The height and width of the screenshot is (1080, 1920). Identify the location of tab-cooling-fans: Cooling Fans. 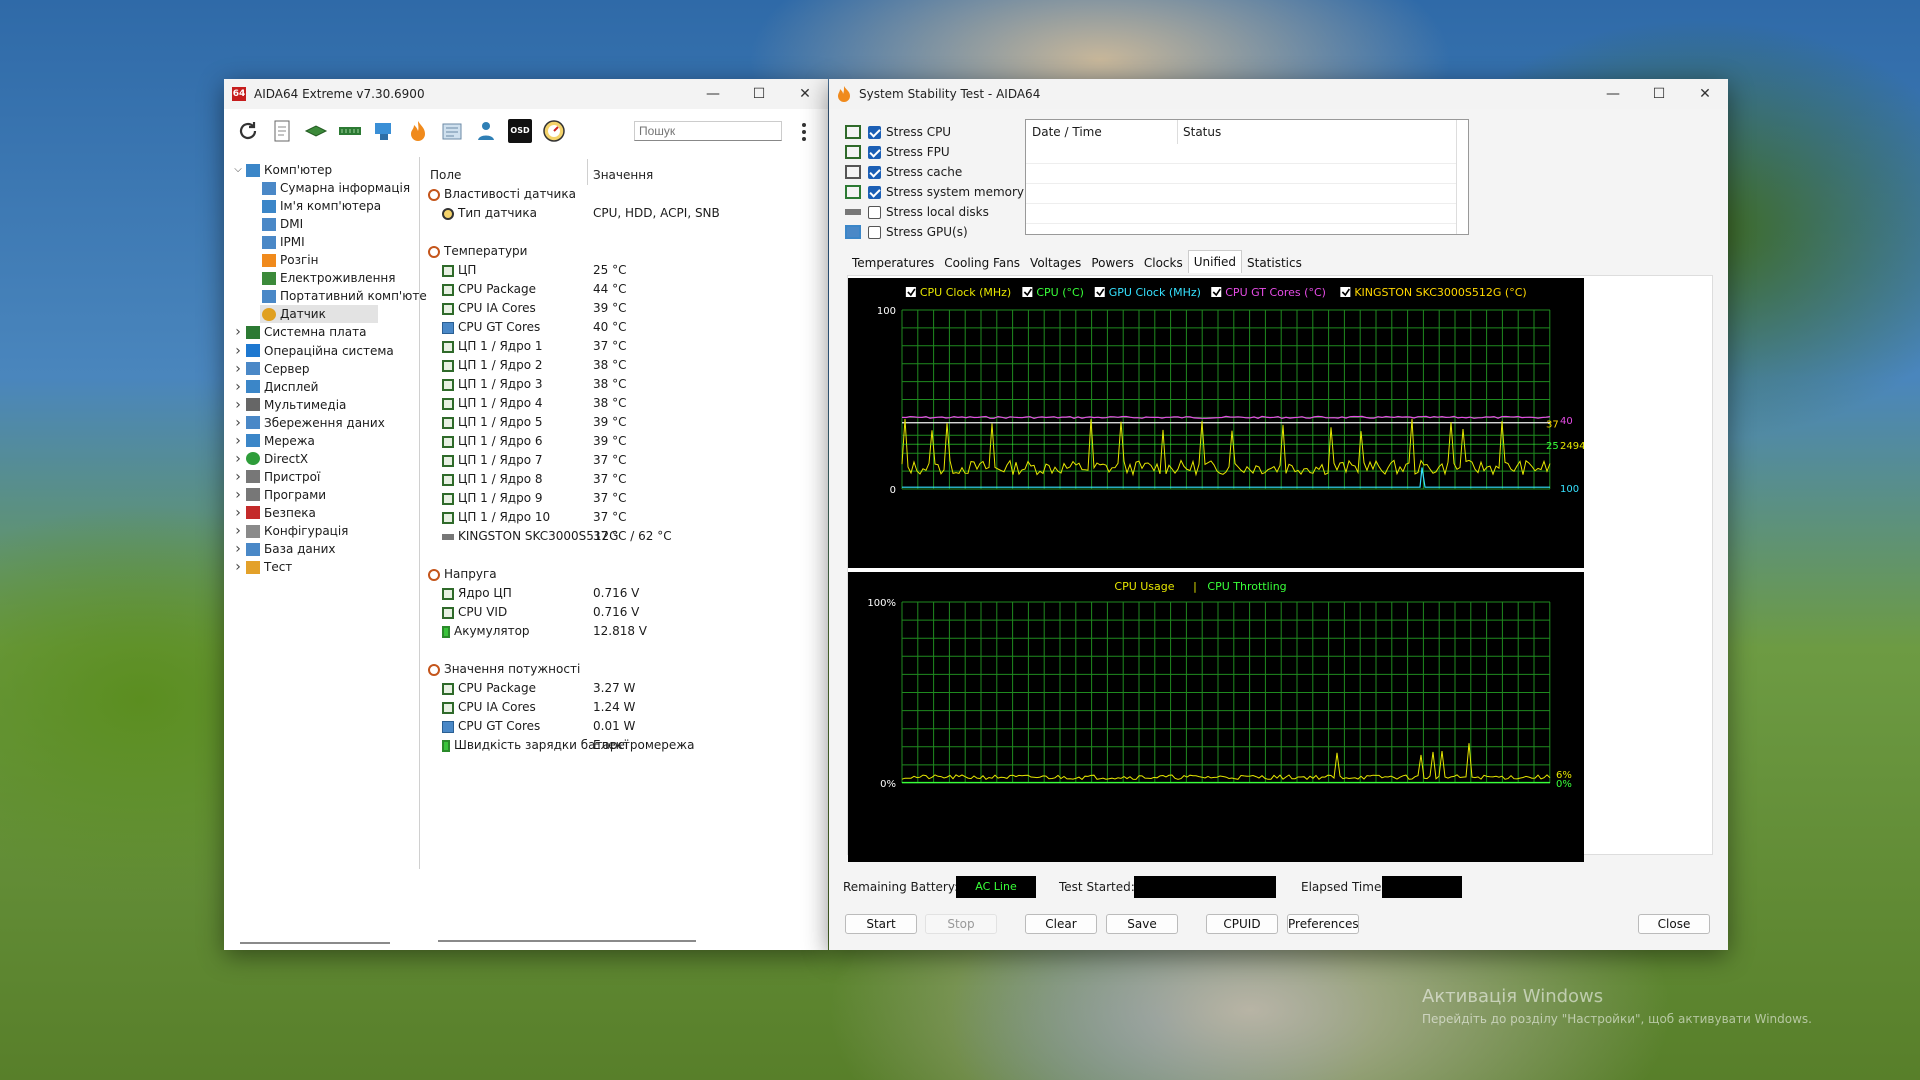
(982, 263).